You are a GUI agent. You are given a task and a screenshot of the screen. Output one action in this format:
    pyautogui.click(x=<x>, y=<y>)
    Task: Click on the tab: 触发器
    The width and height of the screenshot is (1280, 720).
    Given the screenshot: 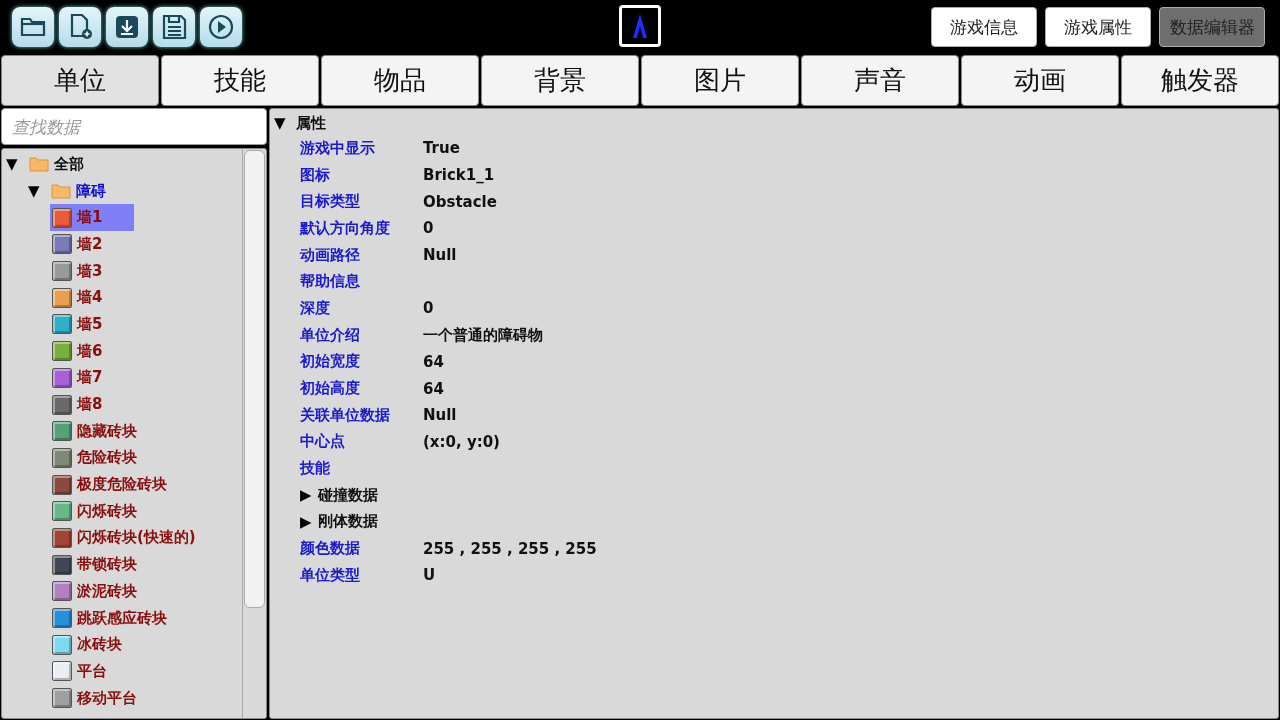 What is the action you would take?
    pyautogui.click(x=1200, y=80)
    